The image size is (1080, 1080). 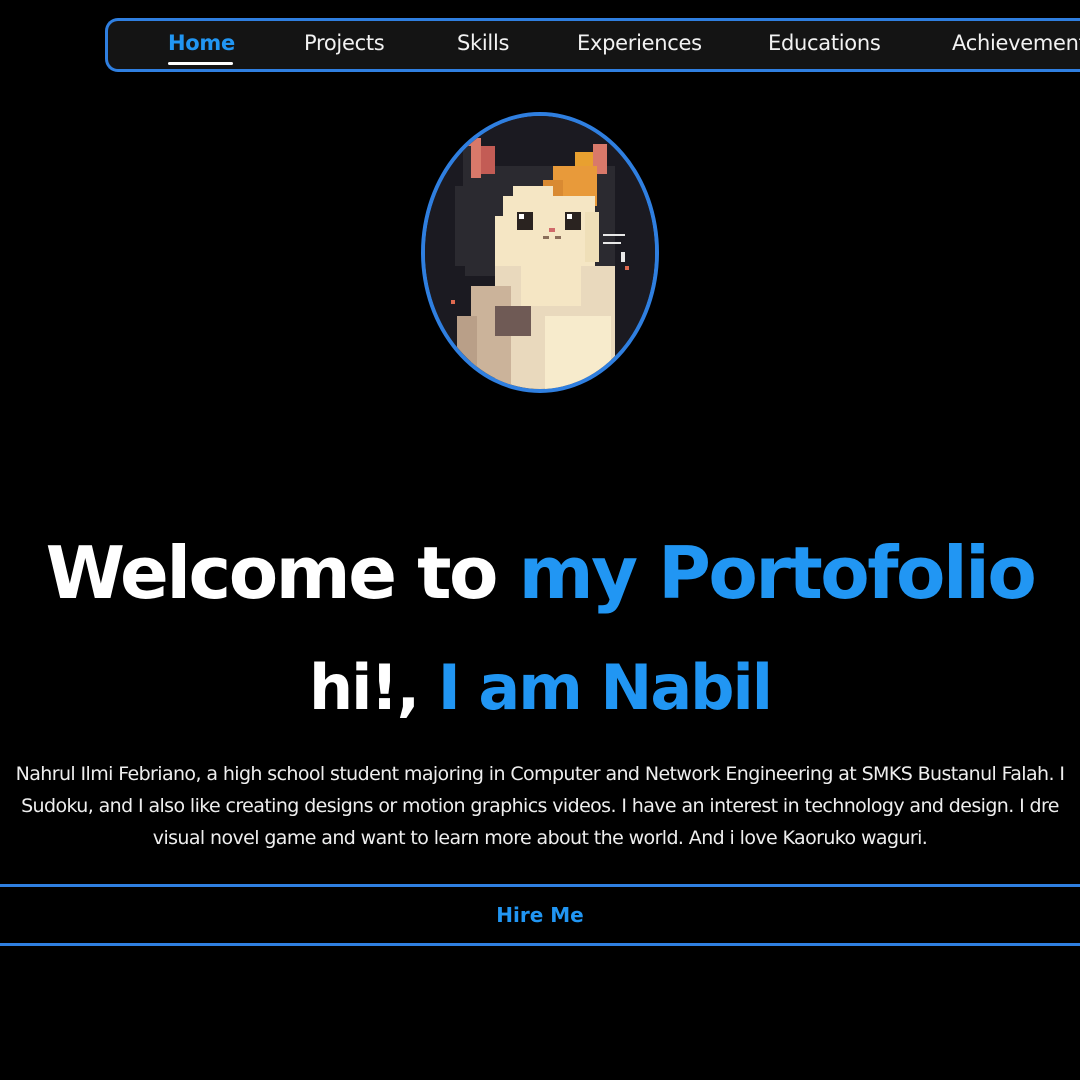 I want to click on hero-subtitle-part2: I am Nabil, so click(x=605, y=687).